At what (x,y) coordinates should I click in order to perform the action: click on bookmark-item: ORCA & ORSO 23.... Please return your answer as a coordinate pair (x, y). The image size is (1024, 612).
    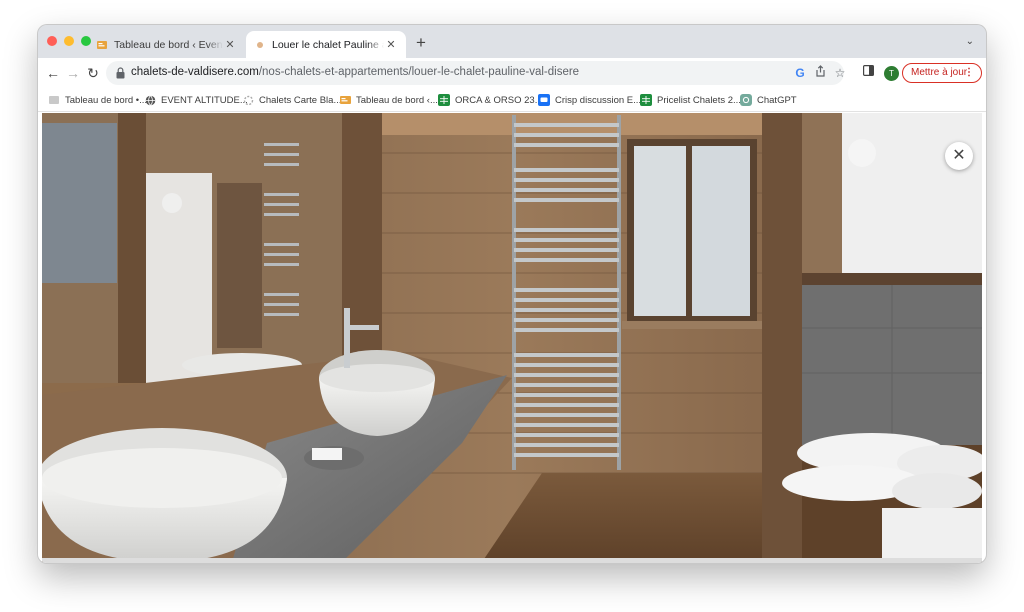
    Looking at the image, I should click on (490, 100).